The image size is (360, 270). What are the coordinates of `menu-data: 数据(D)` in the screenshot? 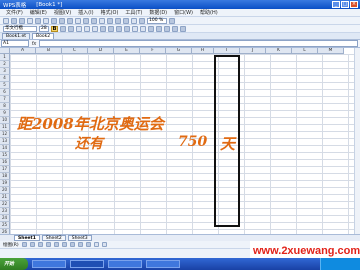 It's located at (158, 12).